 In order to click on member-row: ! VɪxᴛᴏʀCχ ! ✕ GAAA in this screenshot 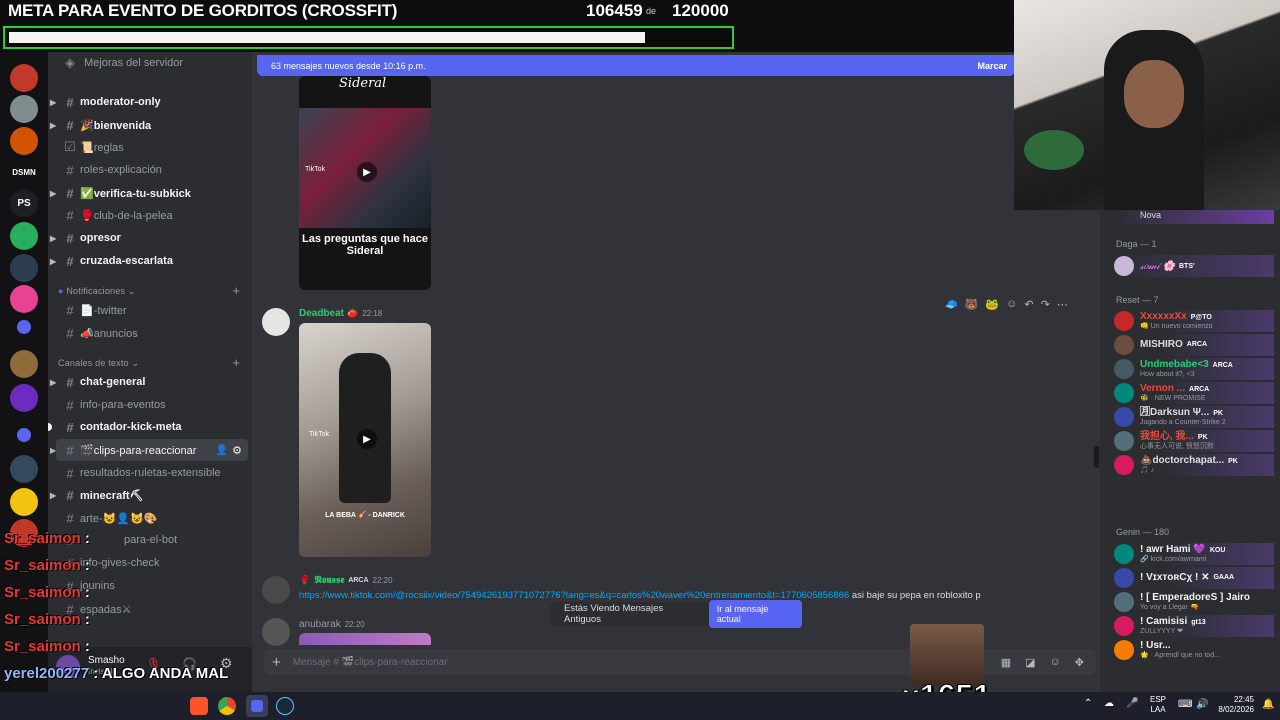, I will do `click(1194, 578)`.